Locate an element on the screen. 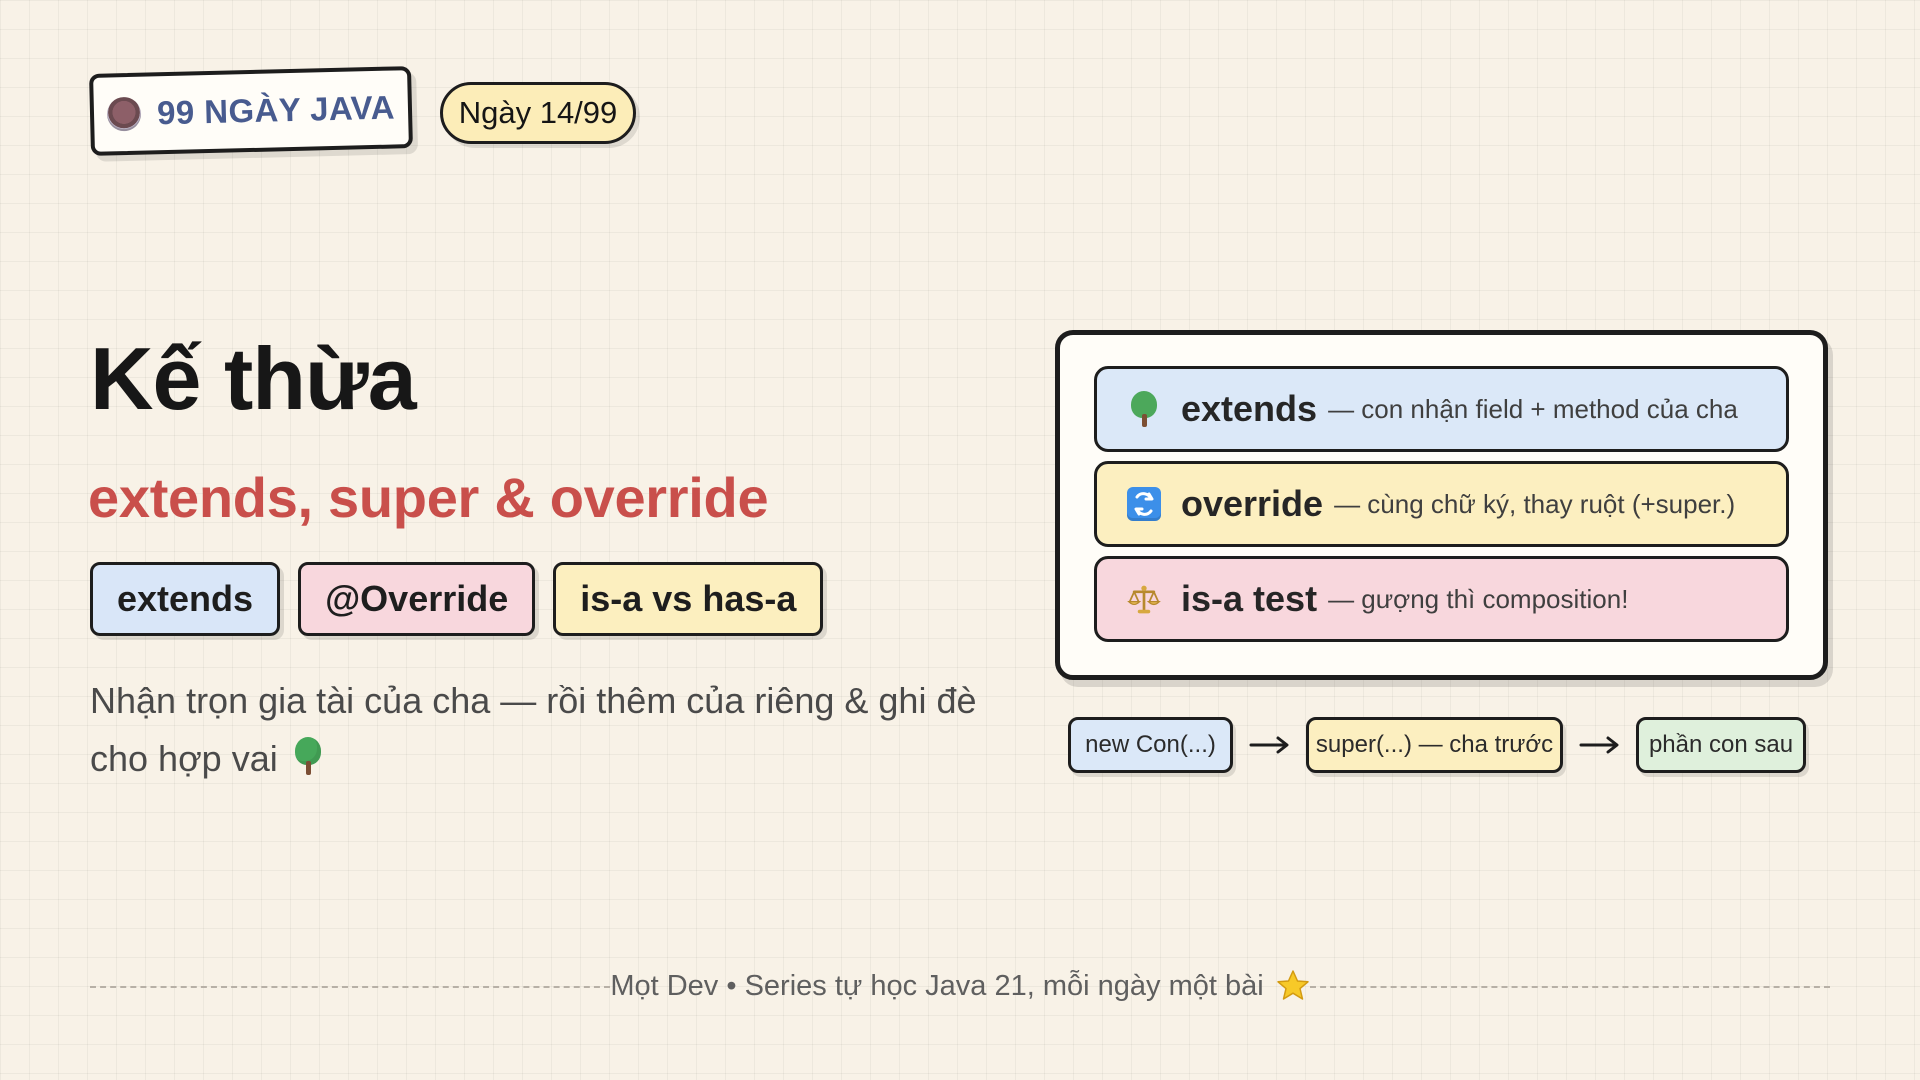 The image size is (1920, 1080). footer-divider-right is located at coordinates (1570, 987).